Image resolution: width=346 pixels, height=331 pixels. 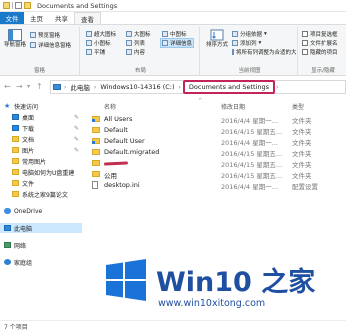 What do you see at coordinates (140, 44) in the screenshot?
I see `list-label: 列表` at bounding box center [140, 44].